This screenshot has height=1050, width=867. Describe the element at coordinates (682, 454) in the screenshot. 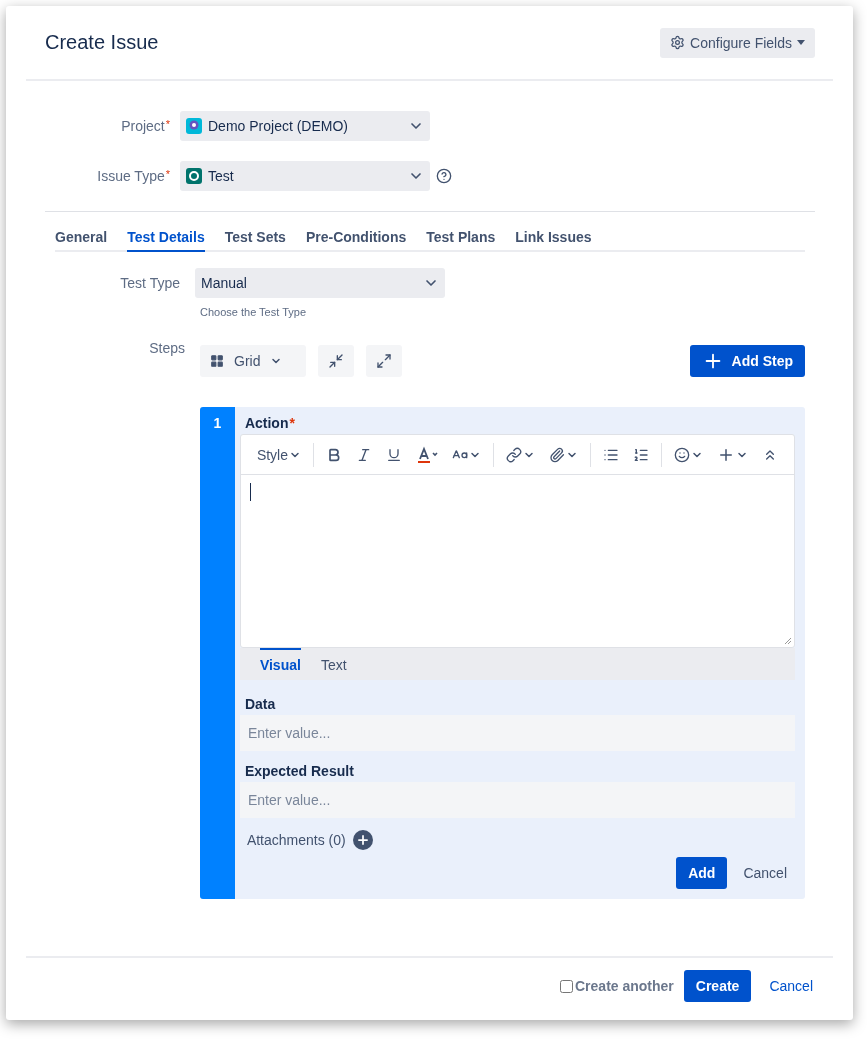

I see `smiley-icon` at that location.